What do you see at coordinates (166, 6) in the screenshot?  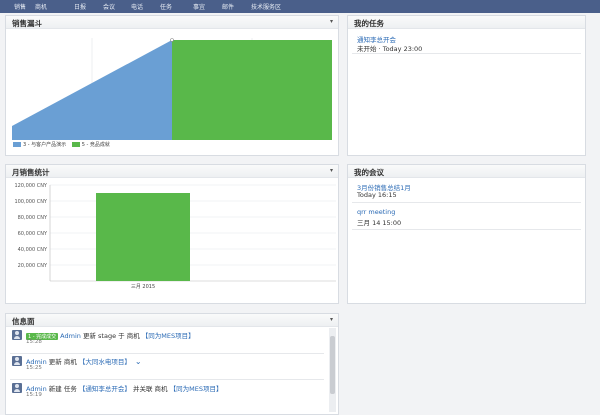 I see `nav-item-tasks: 任务` at bounding box center [166, 6].